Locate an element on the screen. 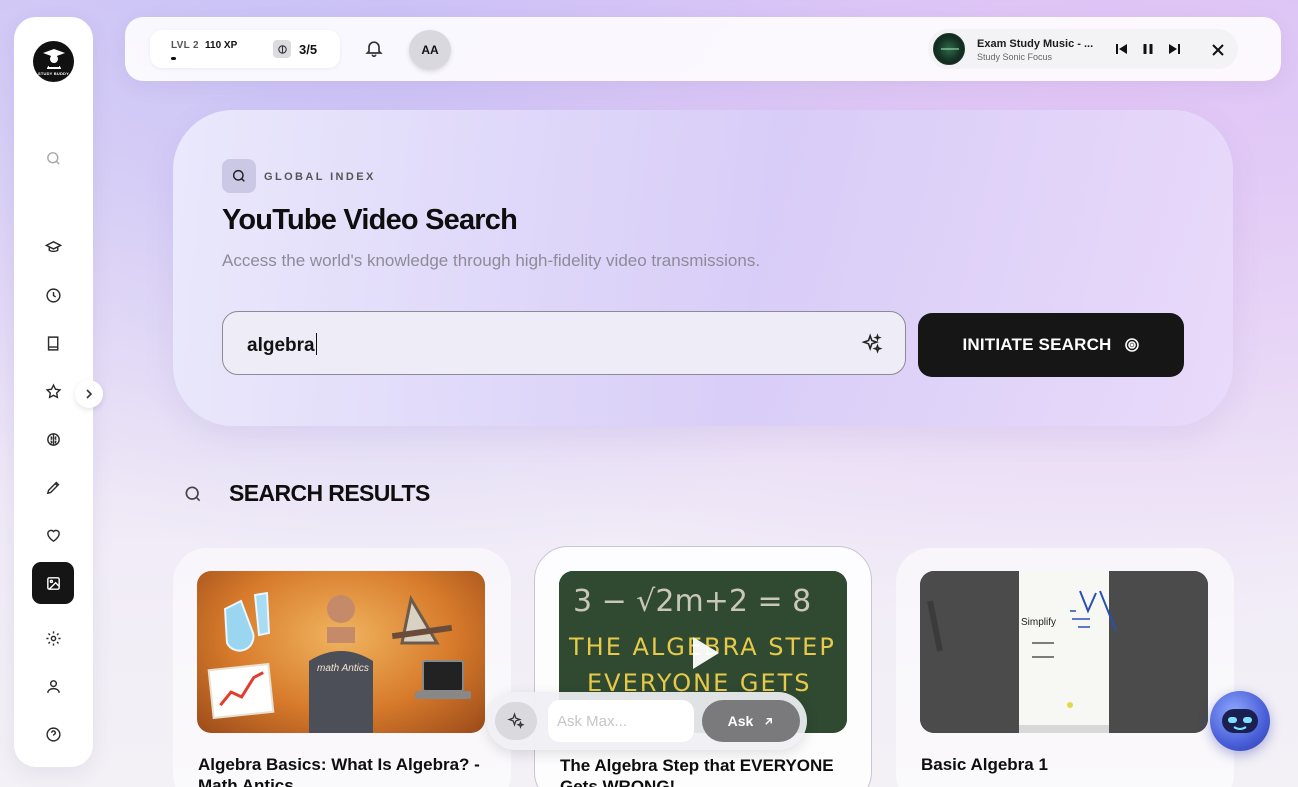 The height and width of the screenshot is (787, 1298). video-thumbnail: math Antics is located at coordinates (341, 652).